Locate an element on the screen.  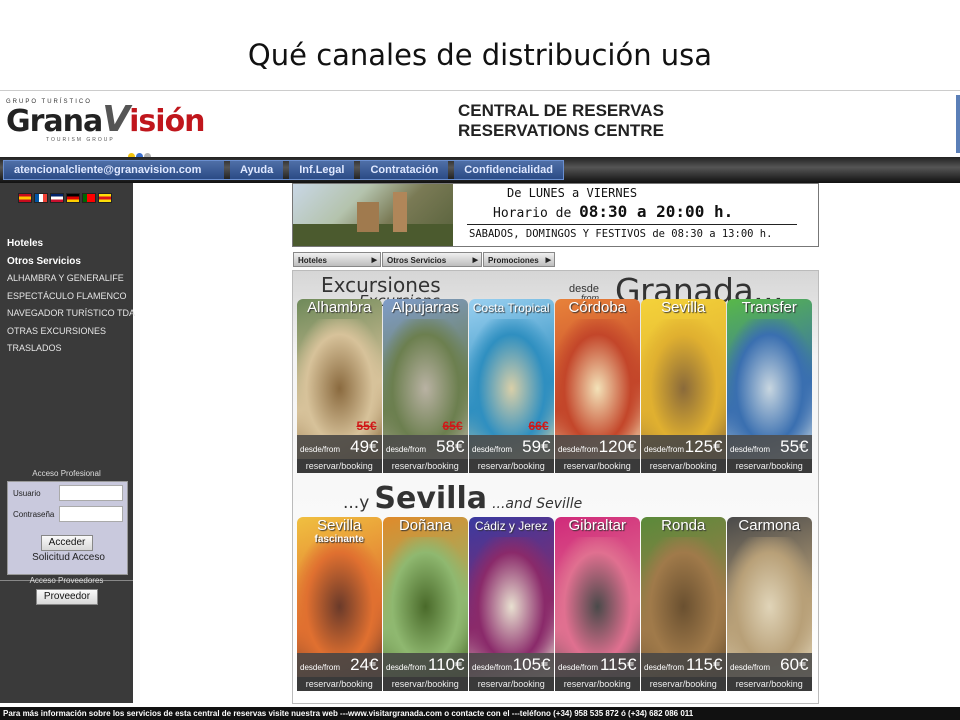
germany-flag-icon is located at coordinates (73, 198).